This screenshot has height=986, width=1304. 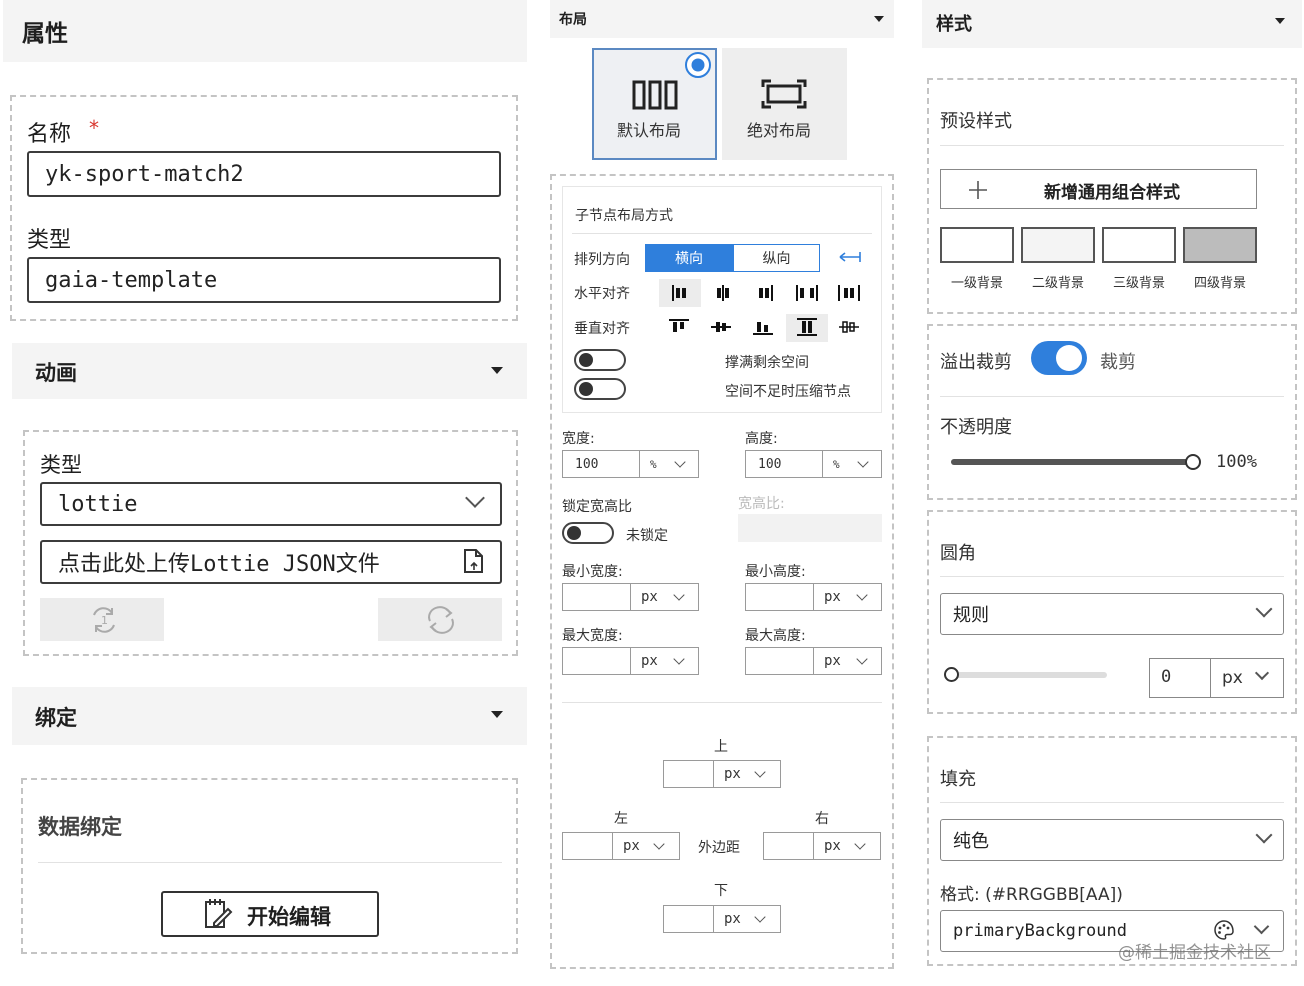 What do you see at coordinates (474, 561) in the screenshot?
I see `file-upload-icon` at bounding box center [474, 561].